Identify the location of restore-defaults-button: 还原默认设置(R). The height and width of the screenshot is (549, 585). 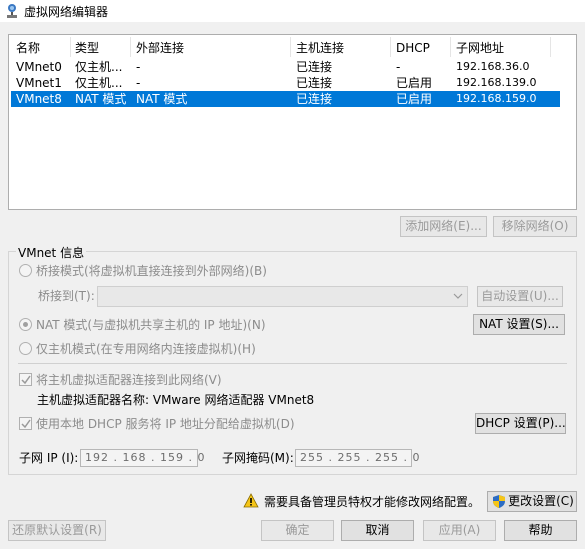
(57, 530).